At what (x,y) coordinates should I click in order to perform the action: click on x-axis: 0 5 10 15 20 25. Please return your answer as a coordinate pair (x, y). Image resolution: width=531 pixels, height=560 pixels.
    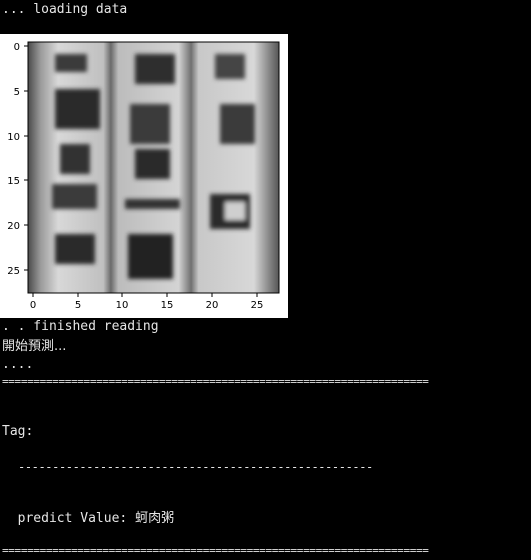
    Looking at the image, I should click on (147, 302).